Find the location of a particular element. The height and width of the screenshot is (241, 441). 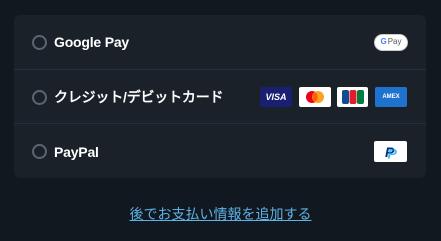

paypal-radio is located at coordinates (39, 151).